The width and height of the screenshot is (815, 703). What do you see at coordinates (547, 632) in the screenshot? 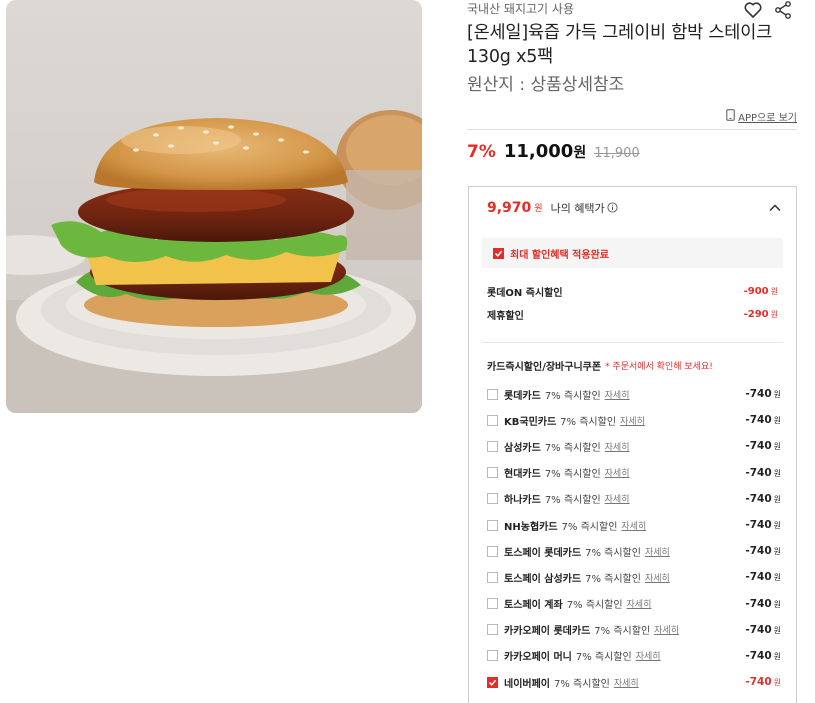
I see `card-name: 카카오페이 롯데카드` at bounding box center [547, 632].